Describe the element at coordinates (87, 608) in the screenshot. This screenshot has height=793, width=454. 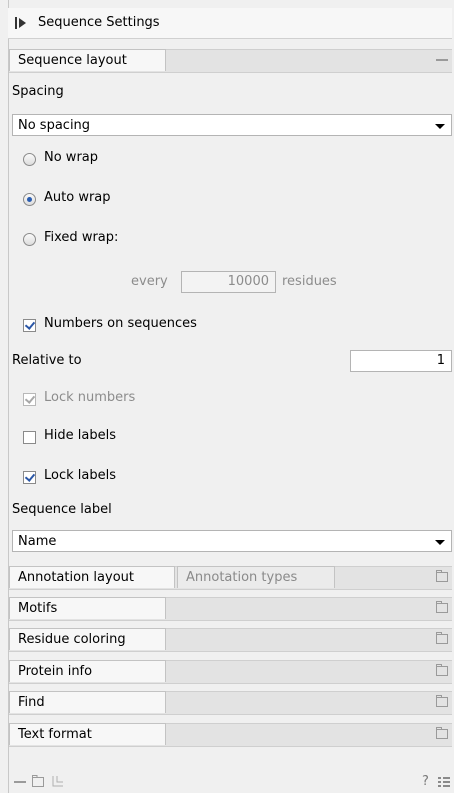
I see `tab-motifs: Motifs` at that location.